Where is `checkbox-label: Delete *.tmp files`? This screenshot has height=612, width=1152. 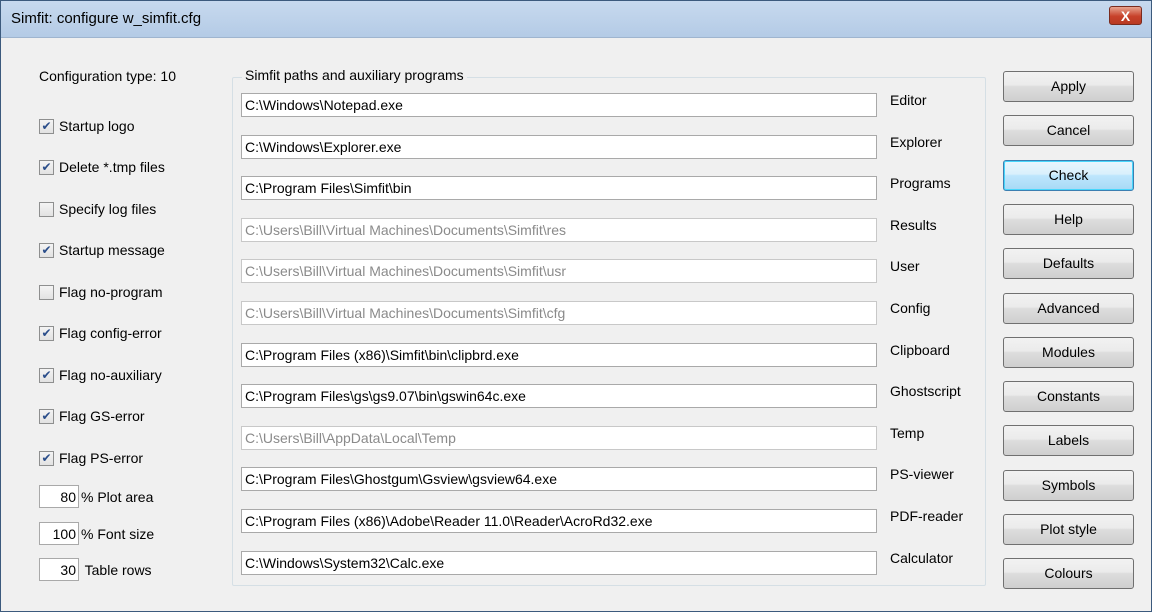
checkbox-label: Delete *.tmp files is located at coordinates (112, 167).